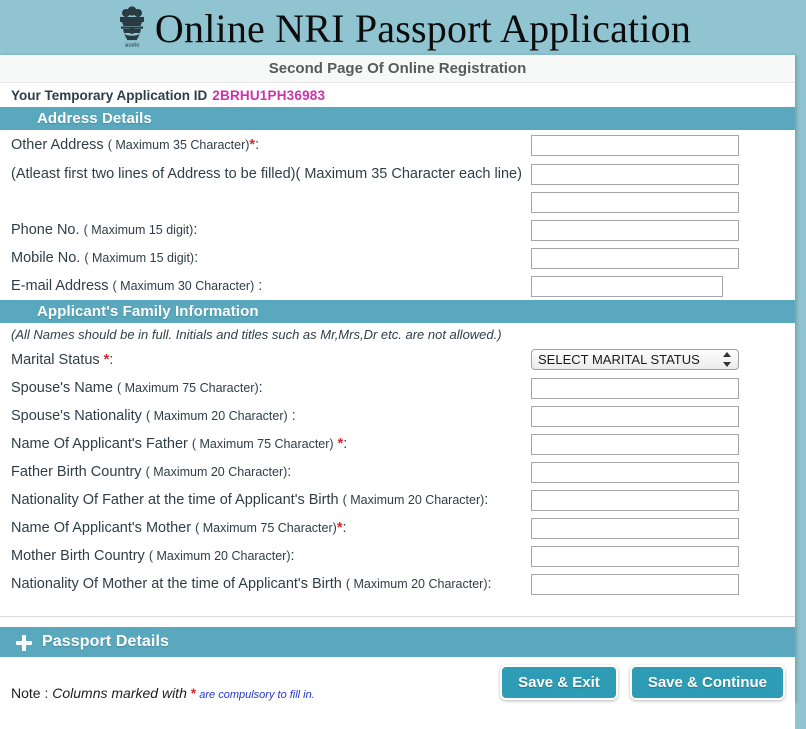 The image size is (806, 729). I want to click on marital-status-select: SELECT MARITAL STATUS, so click(635, 359).